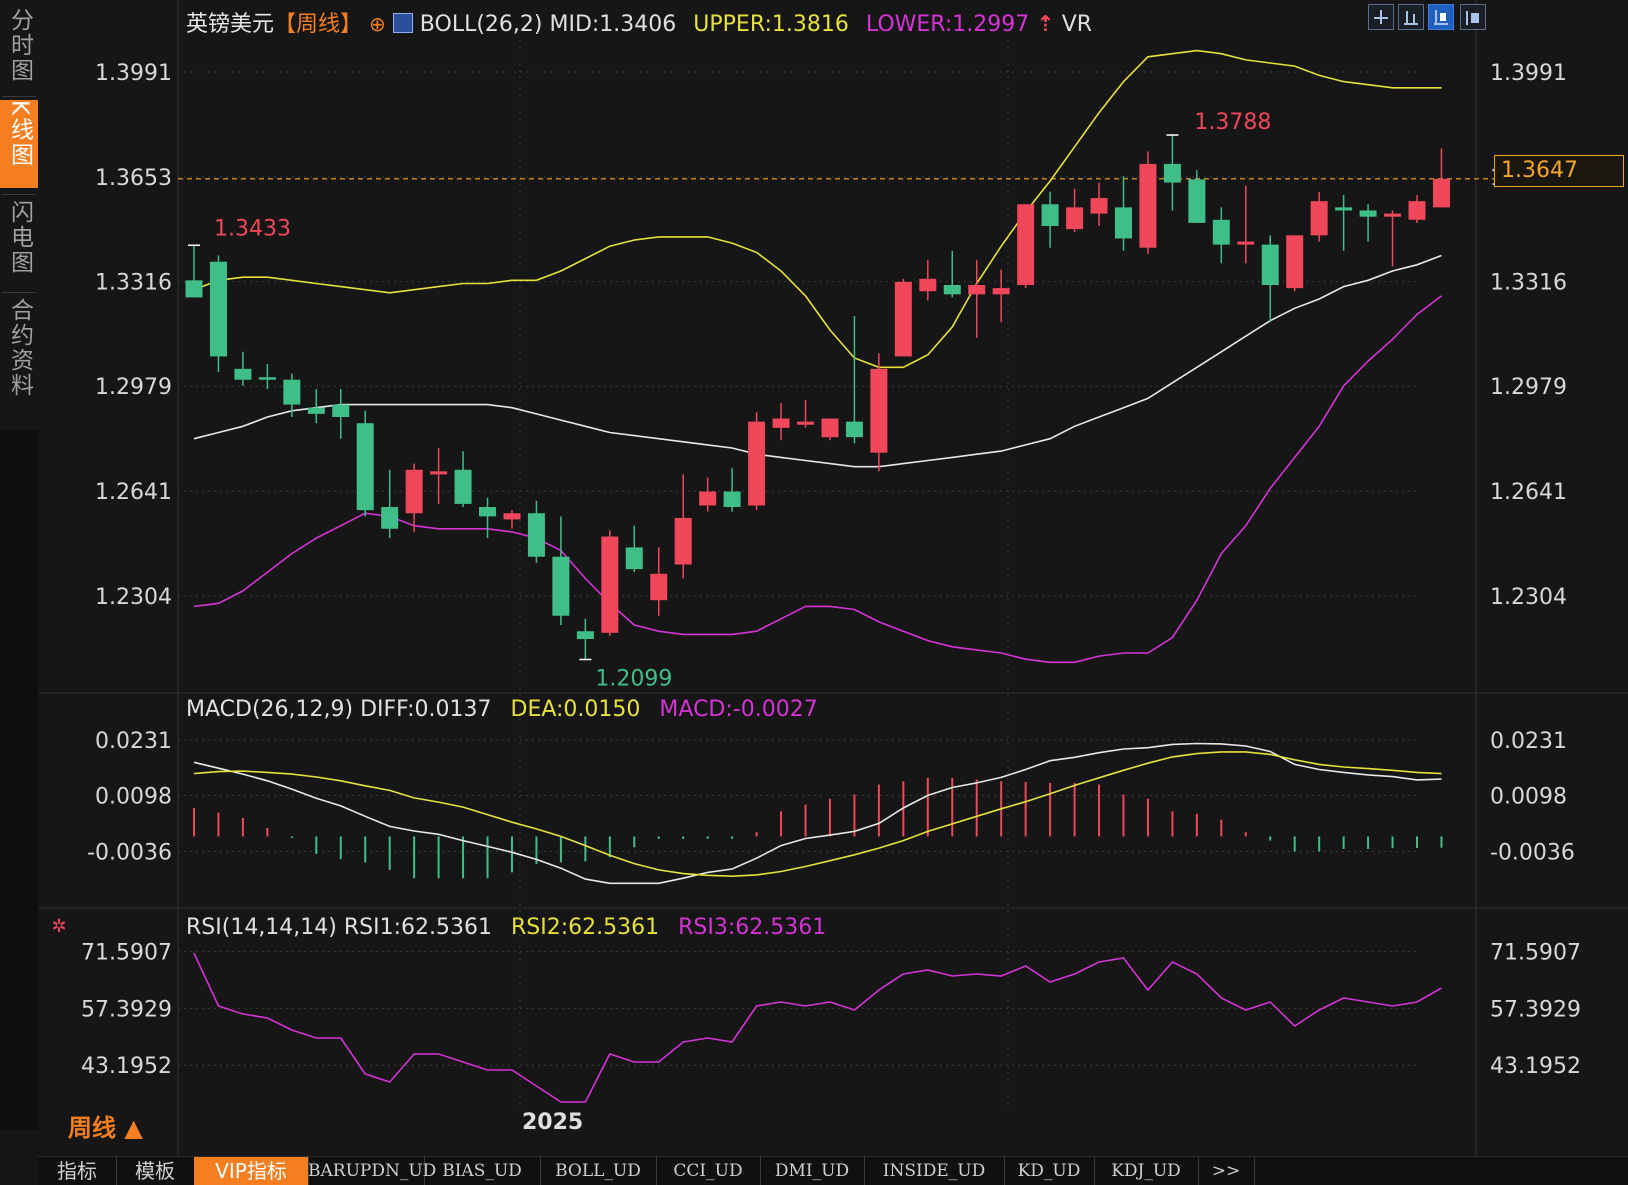 The height and width of the screenshot is (1185, 1628). I want to click on boll-indicator-icon, so click(402, 23).